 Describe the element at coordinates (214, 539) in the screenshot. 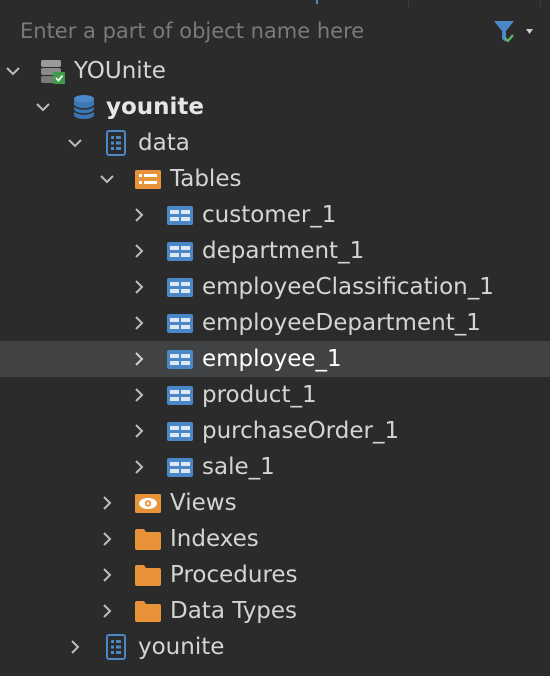

I see `folder-label: Indexes` at that location.